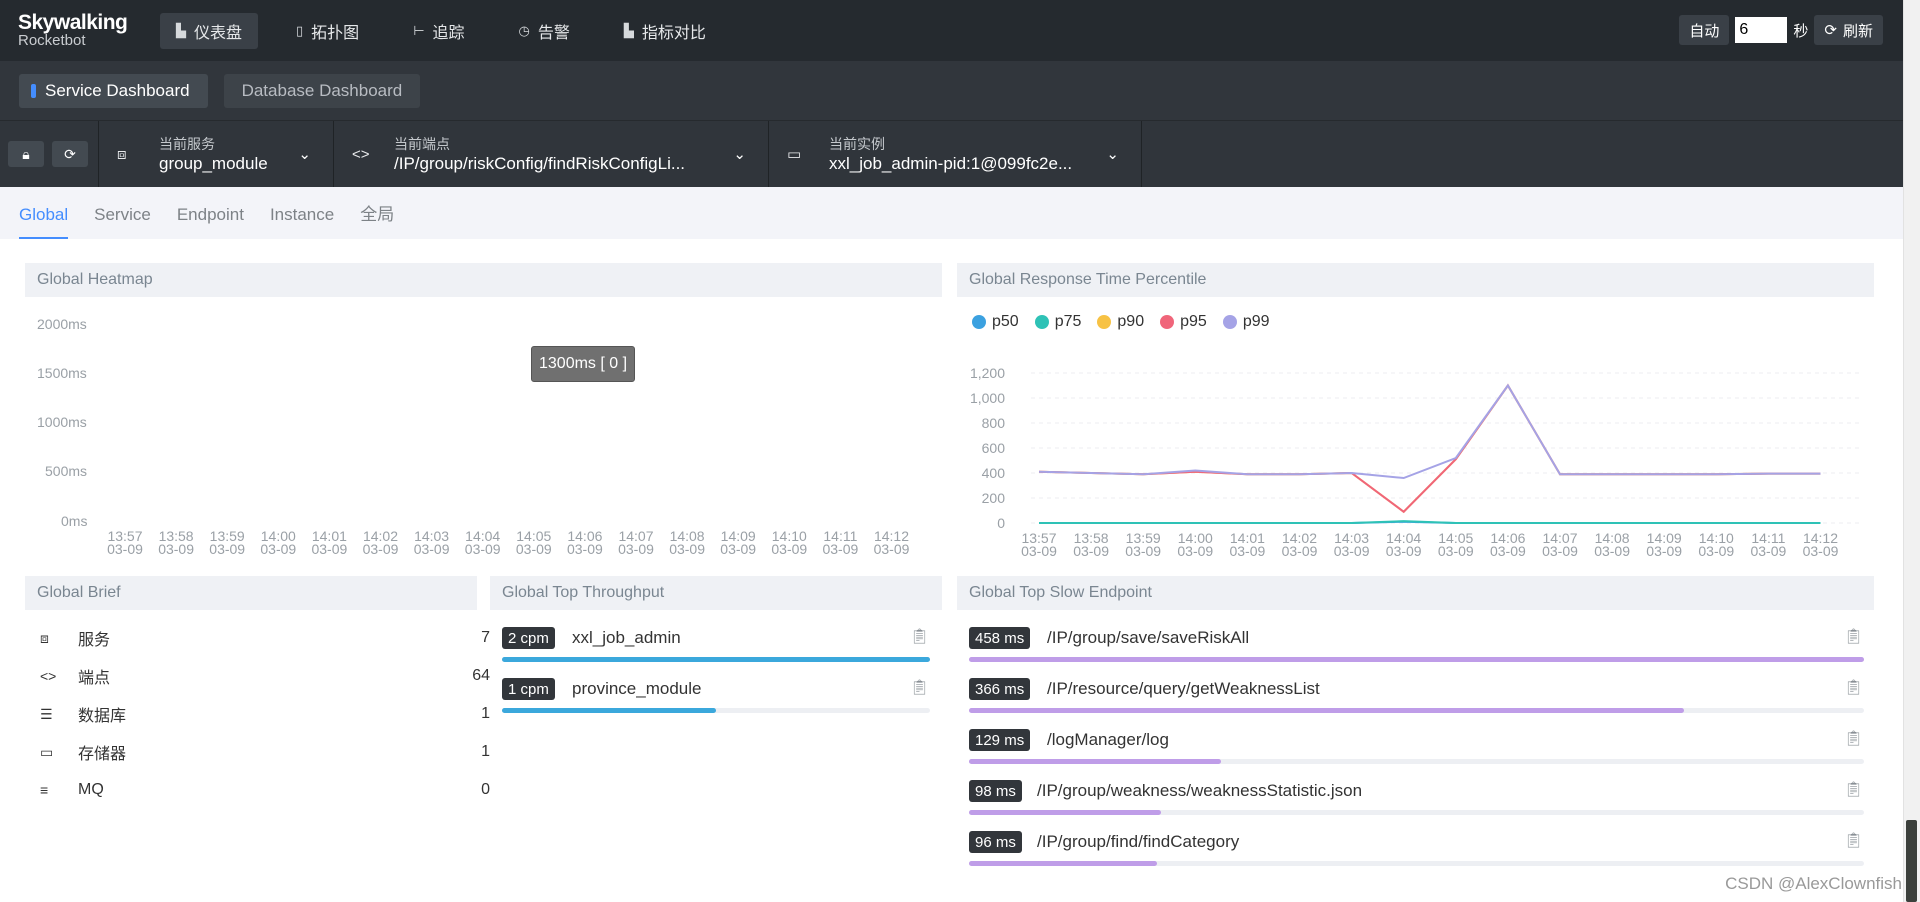  What do you see at coordinates (187, 144) in the screenshot?
I see `service-selector-label: 当前服务` at bounding box center [187, 144].